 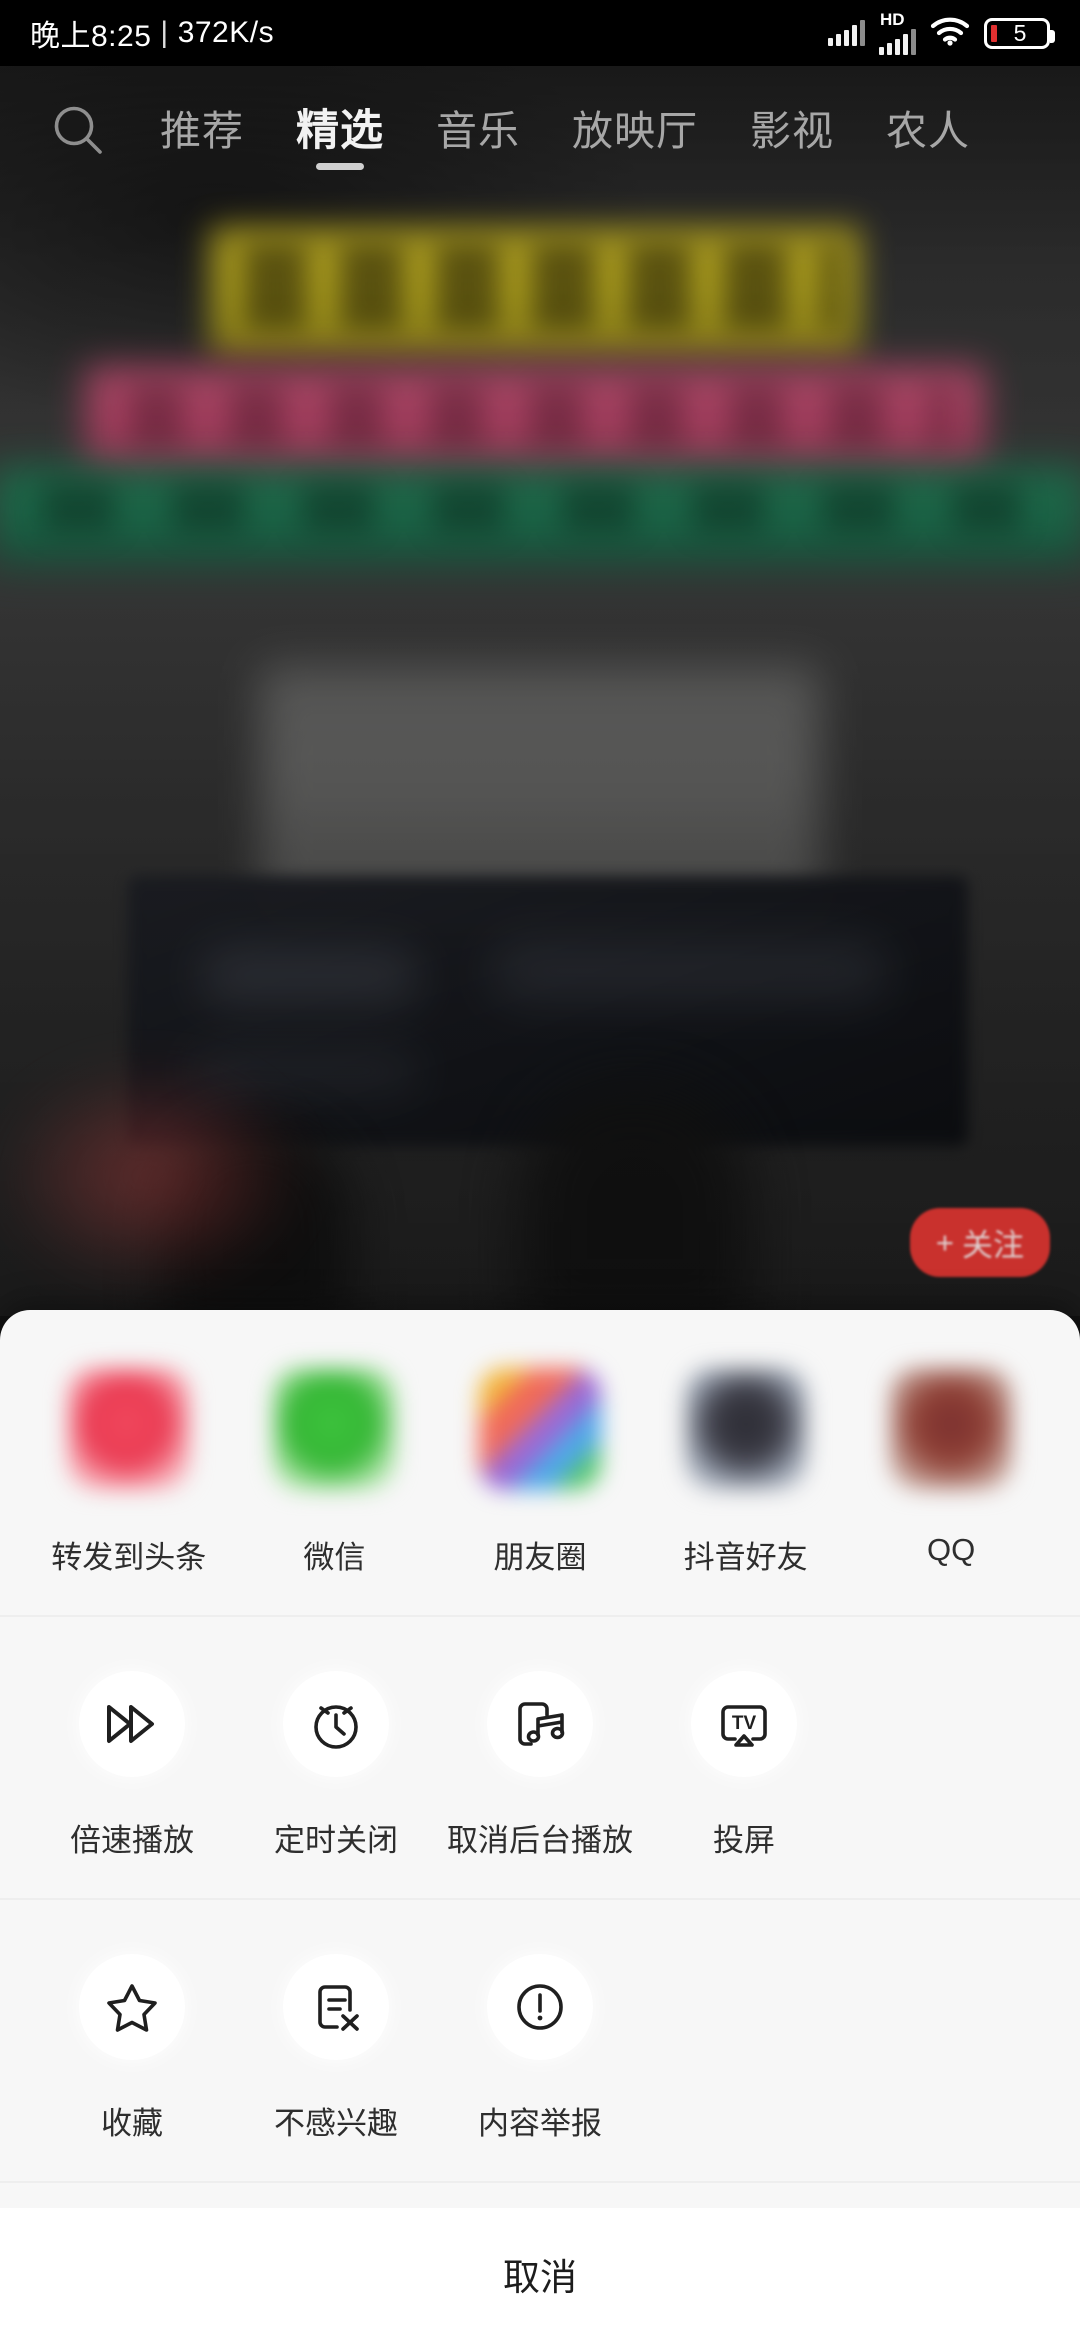 I want to click on svg-text: TV, so click(x=744, y=1723).